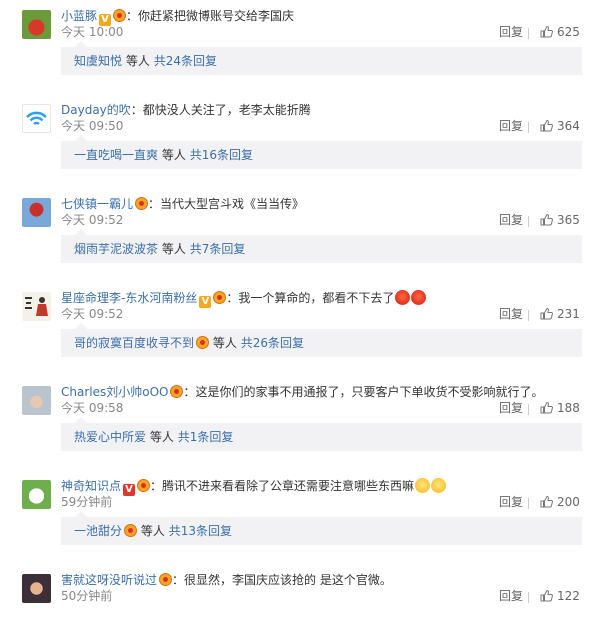 The image size is (597, 617). What do you see at coordinates (568, 126) in the screenshot?
I see `like-count: 364` at bounding box center [568, 126].